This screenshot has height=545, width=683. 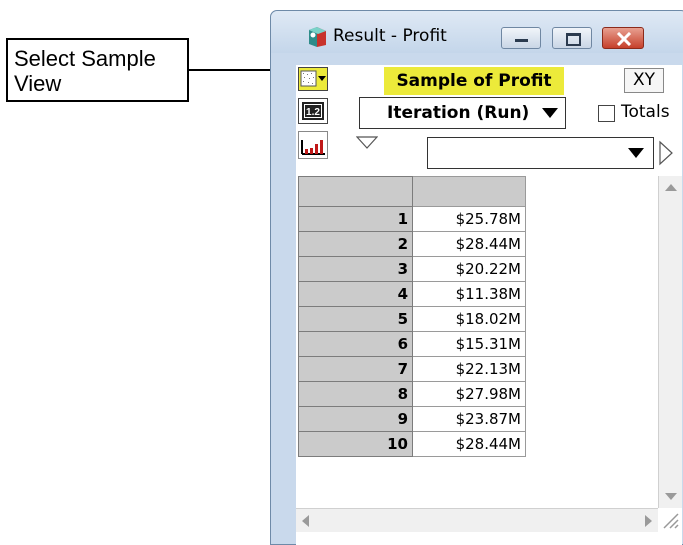 I want to click on row-index-cell: 3, so click(x=355, y=269).